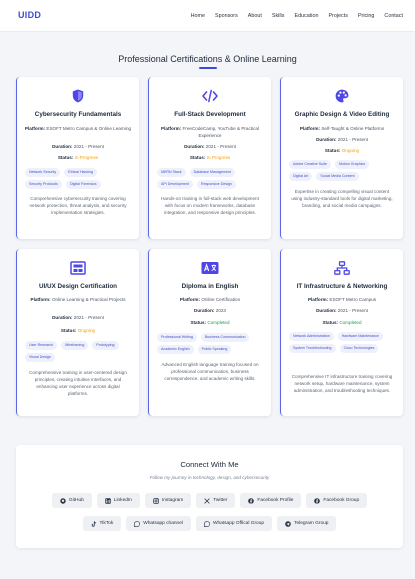 The width and height of the screenshot is (415, 579). I want to click on telegram-icon, so click(288, 523).